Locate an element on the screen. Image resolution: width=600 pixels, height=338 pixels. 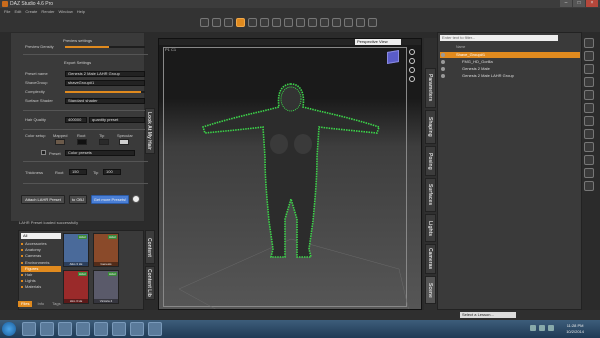
content-thumb: Actor Aiko 3 LE is located at coordinates (76, 250).